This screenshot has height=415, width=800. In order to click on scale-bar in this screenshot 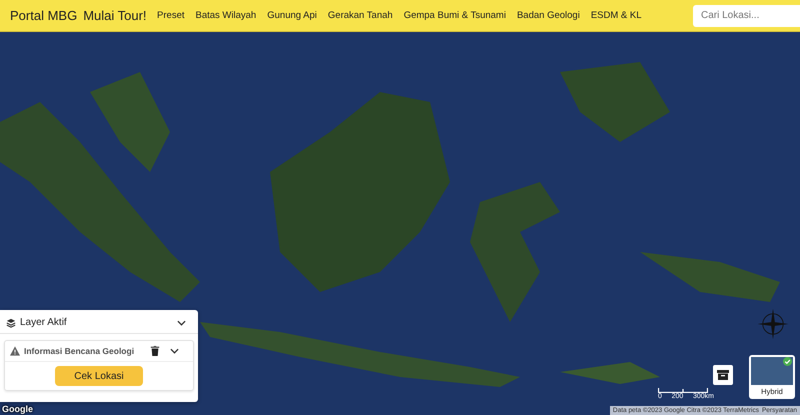, I will do `click(683, 390)`.